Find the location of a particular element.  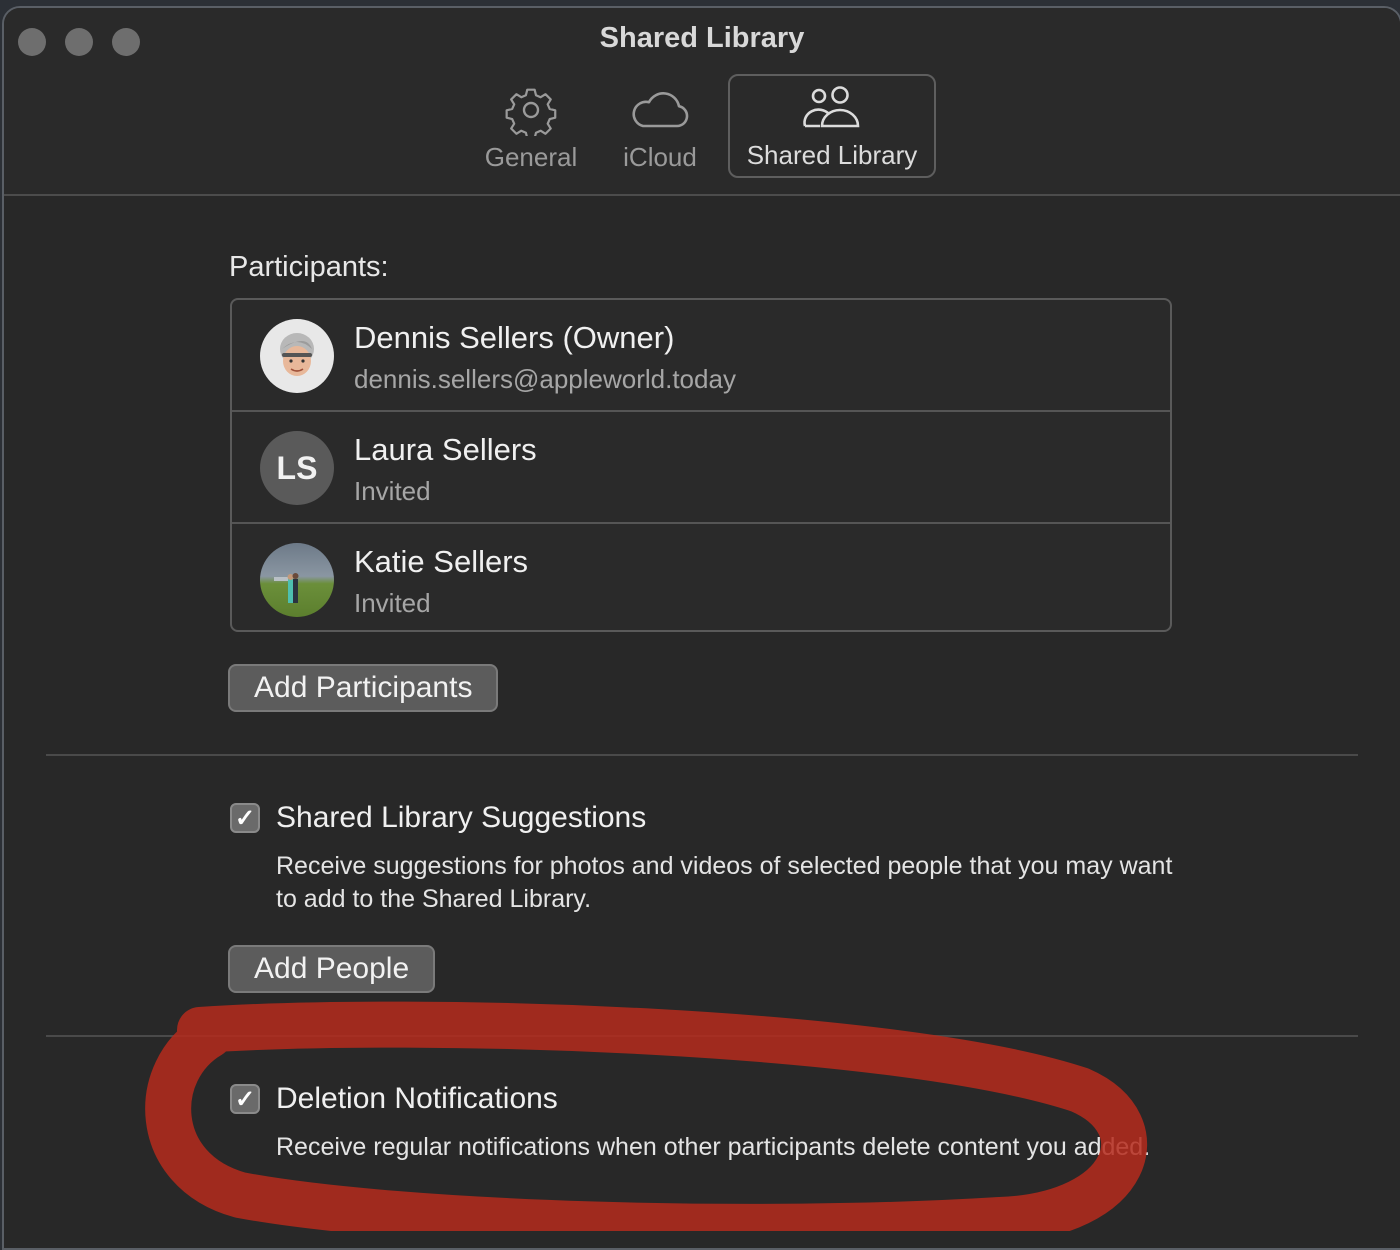

participant-row: LS Laura Sellers Invited is located at coordinates (701, 468).